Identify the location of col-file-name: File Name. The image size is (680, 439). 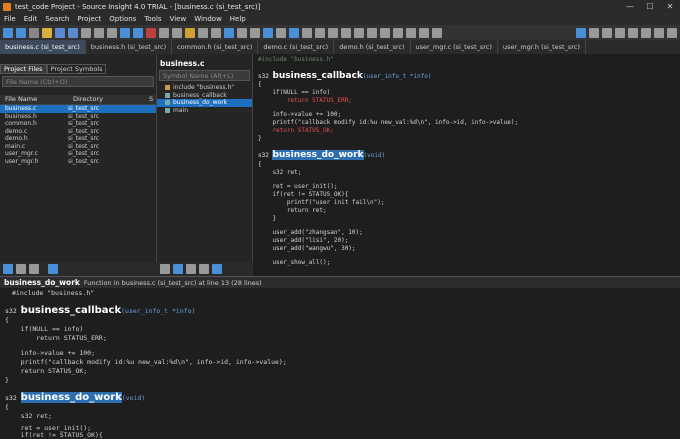
(34, 99).